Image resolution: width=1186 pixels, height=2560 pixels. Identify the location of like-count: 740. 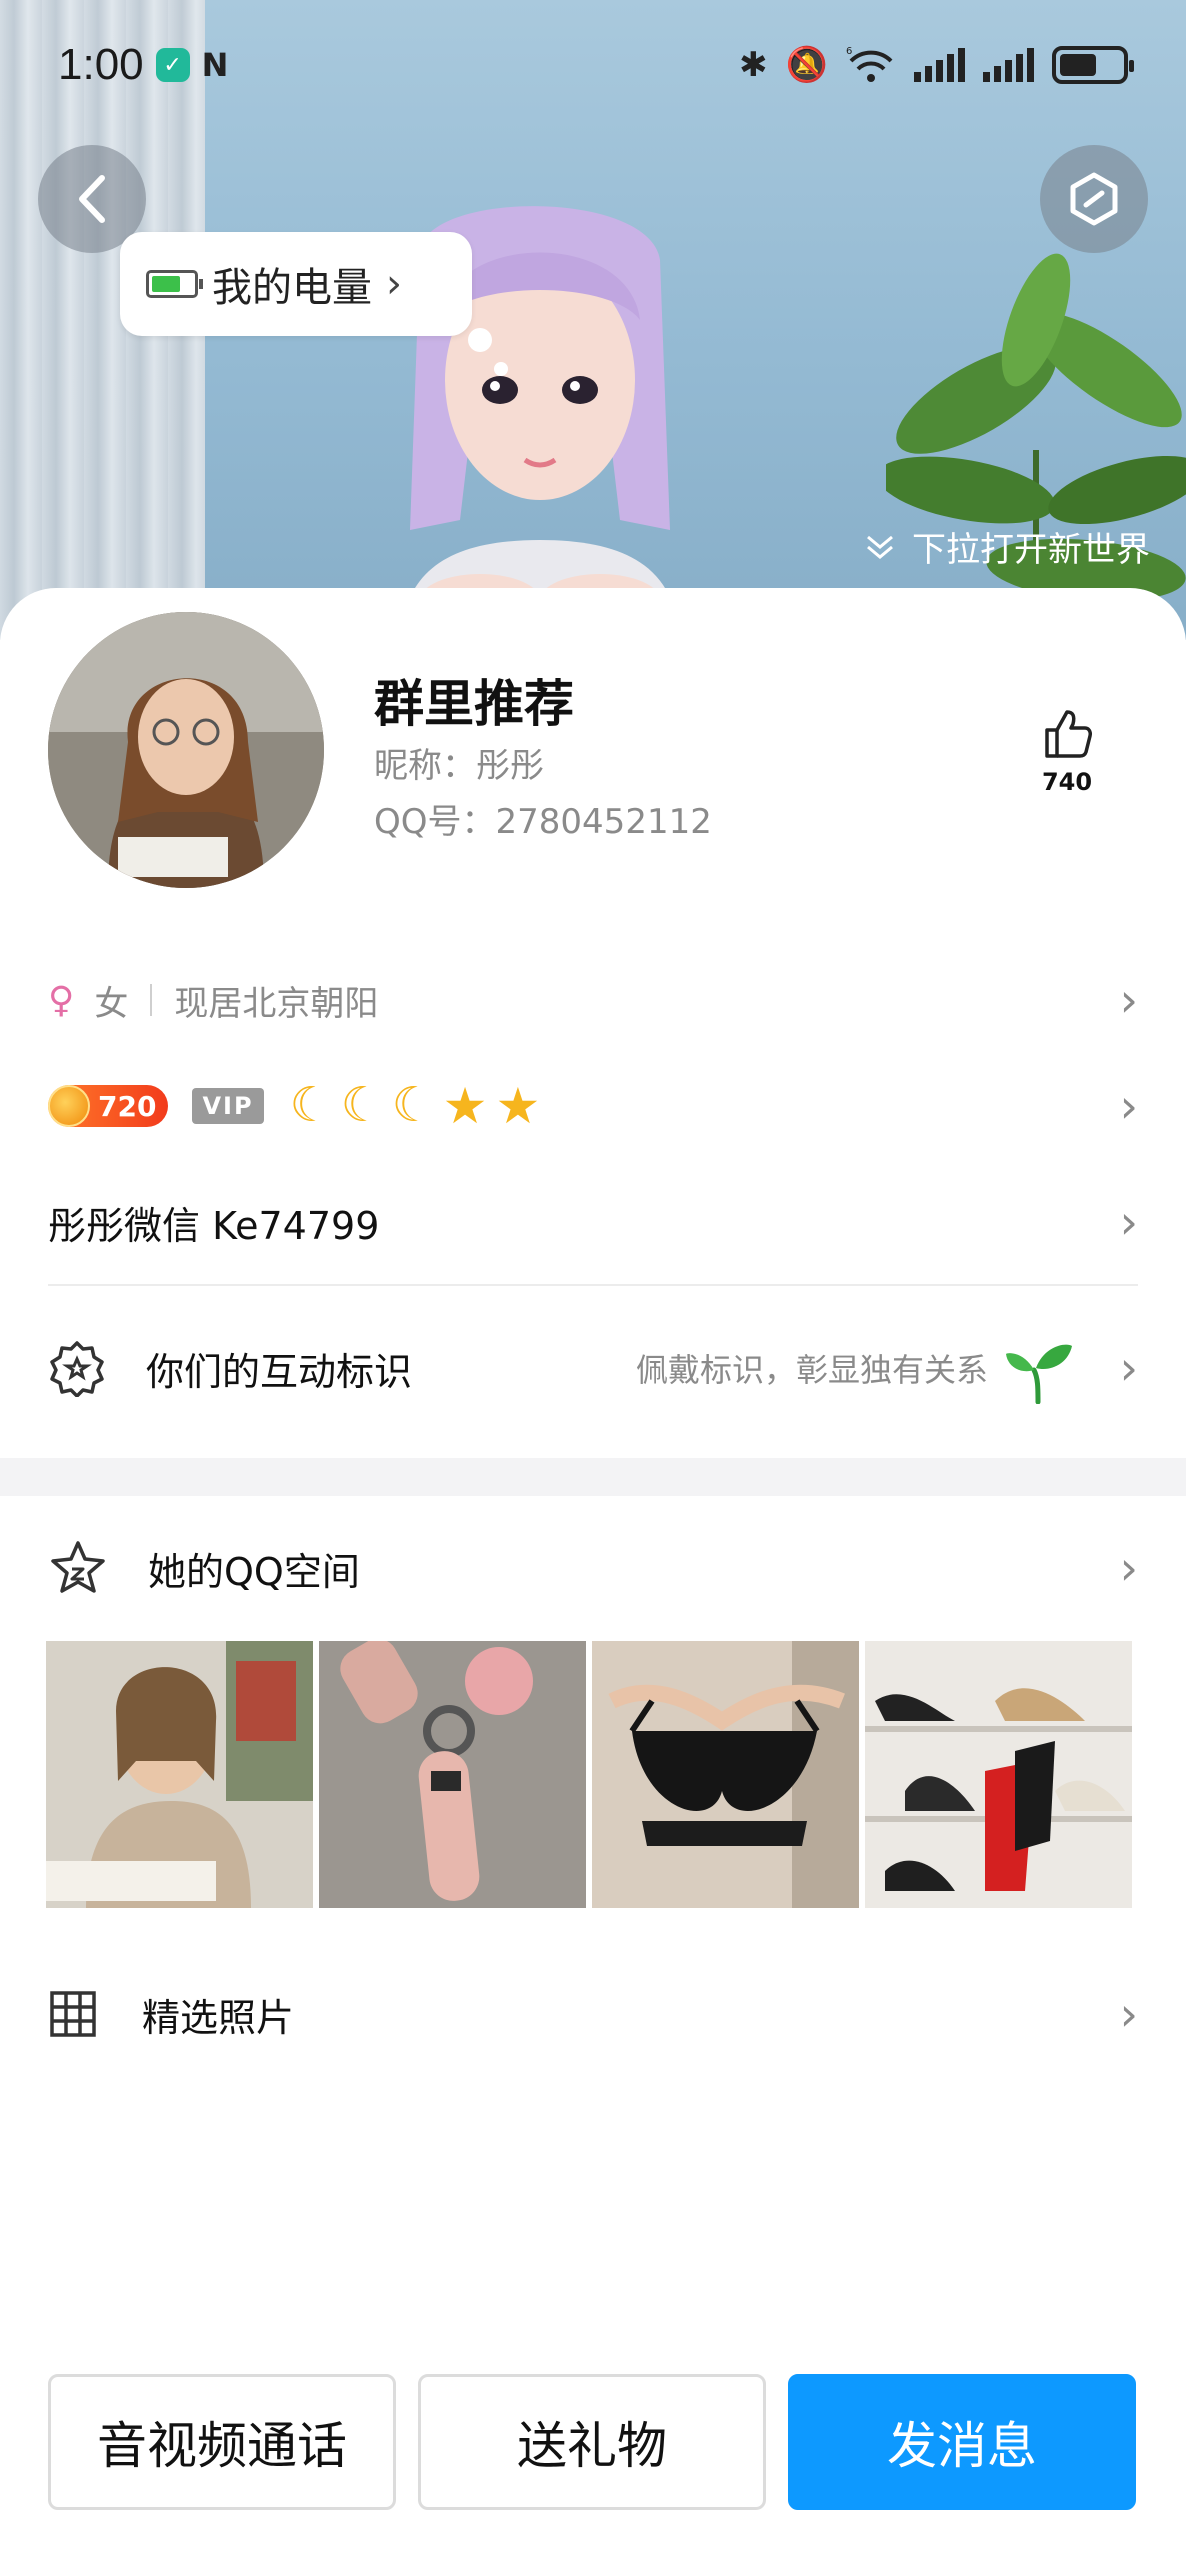
(1067, 782).